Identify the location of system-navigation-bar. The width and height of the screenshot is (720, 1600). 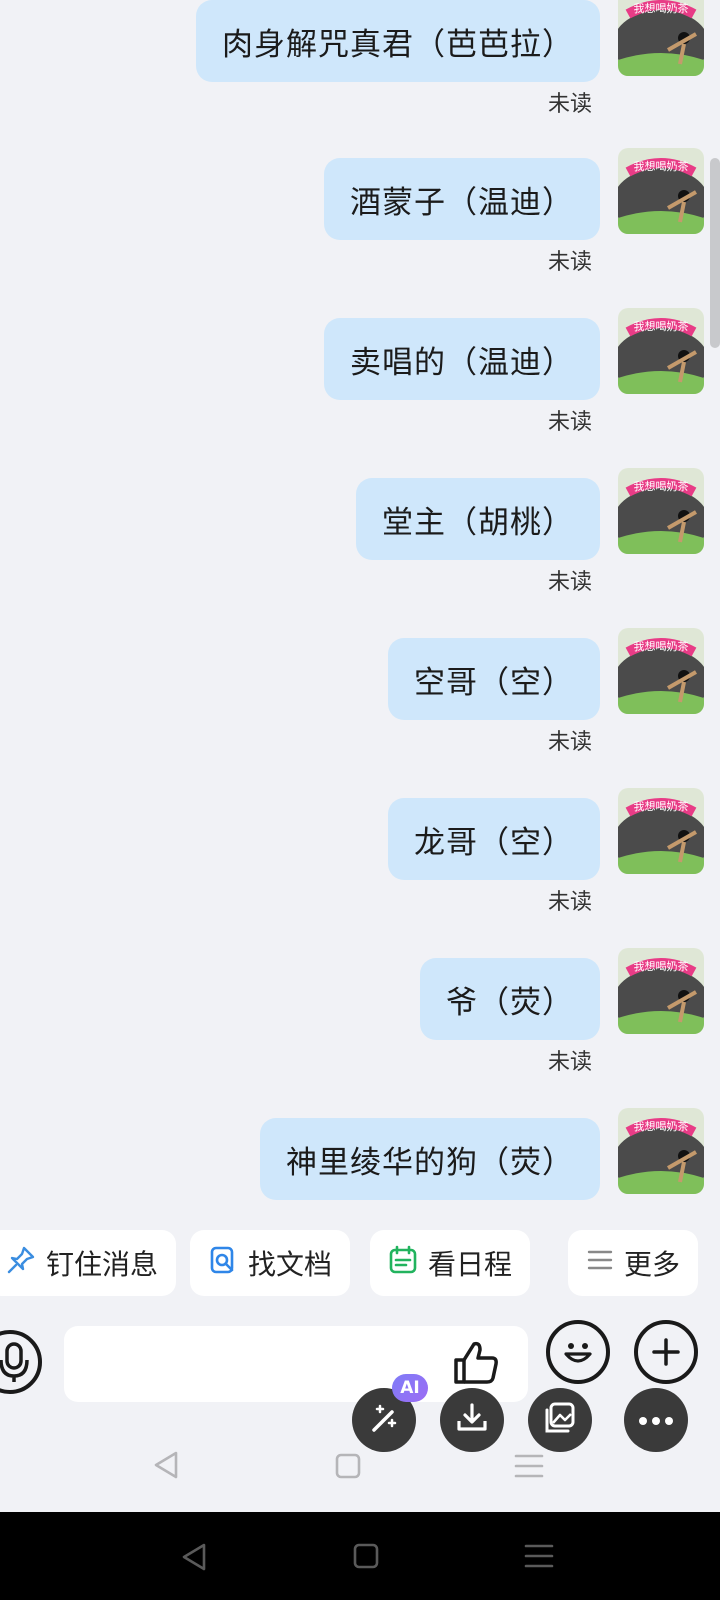
(360, 1556).